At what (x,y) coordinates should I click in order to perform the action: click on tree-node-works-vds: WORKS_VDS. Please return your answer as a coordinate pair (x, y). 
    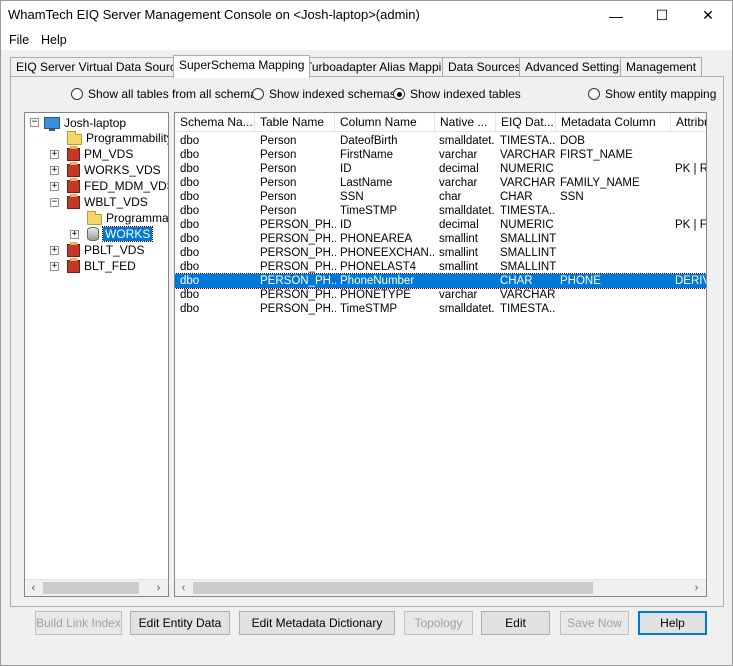
    Looking at the image, I should click on (114, 169).